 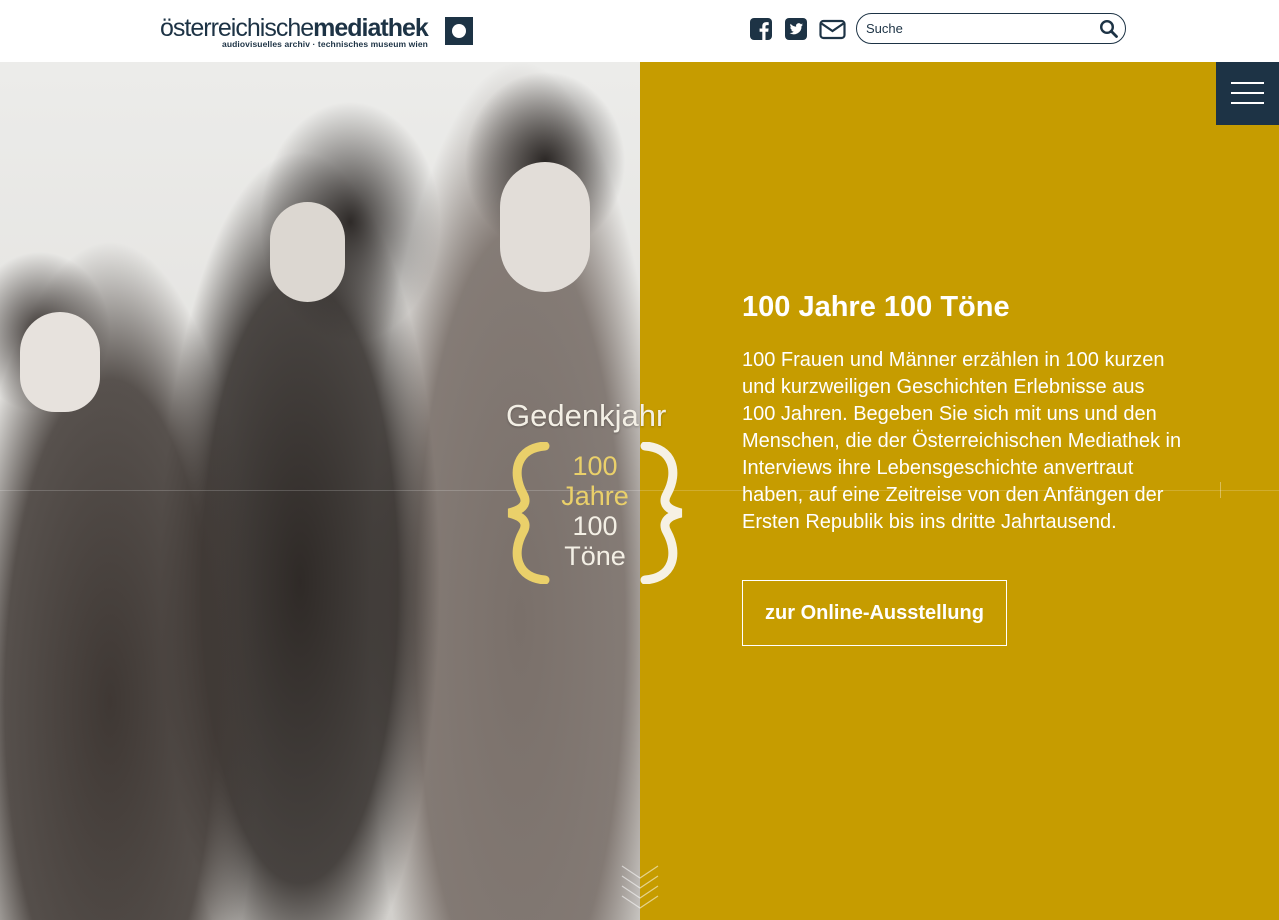 What do you see at coordinates (761, 29) in the screenshot?
I see `facebook-icon` at bounding box center [761, 29].